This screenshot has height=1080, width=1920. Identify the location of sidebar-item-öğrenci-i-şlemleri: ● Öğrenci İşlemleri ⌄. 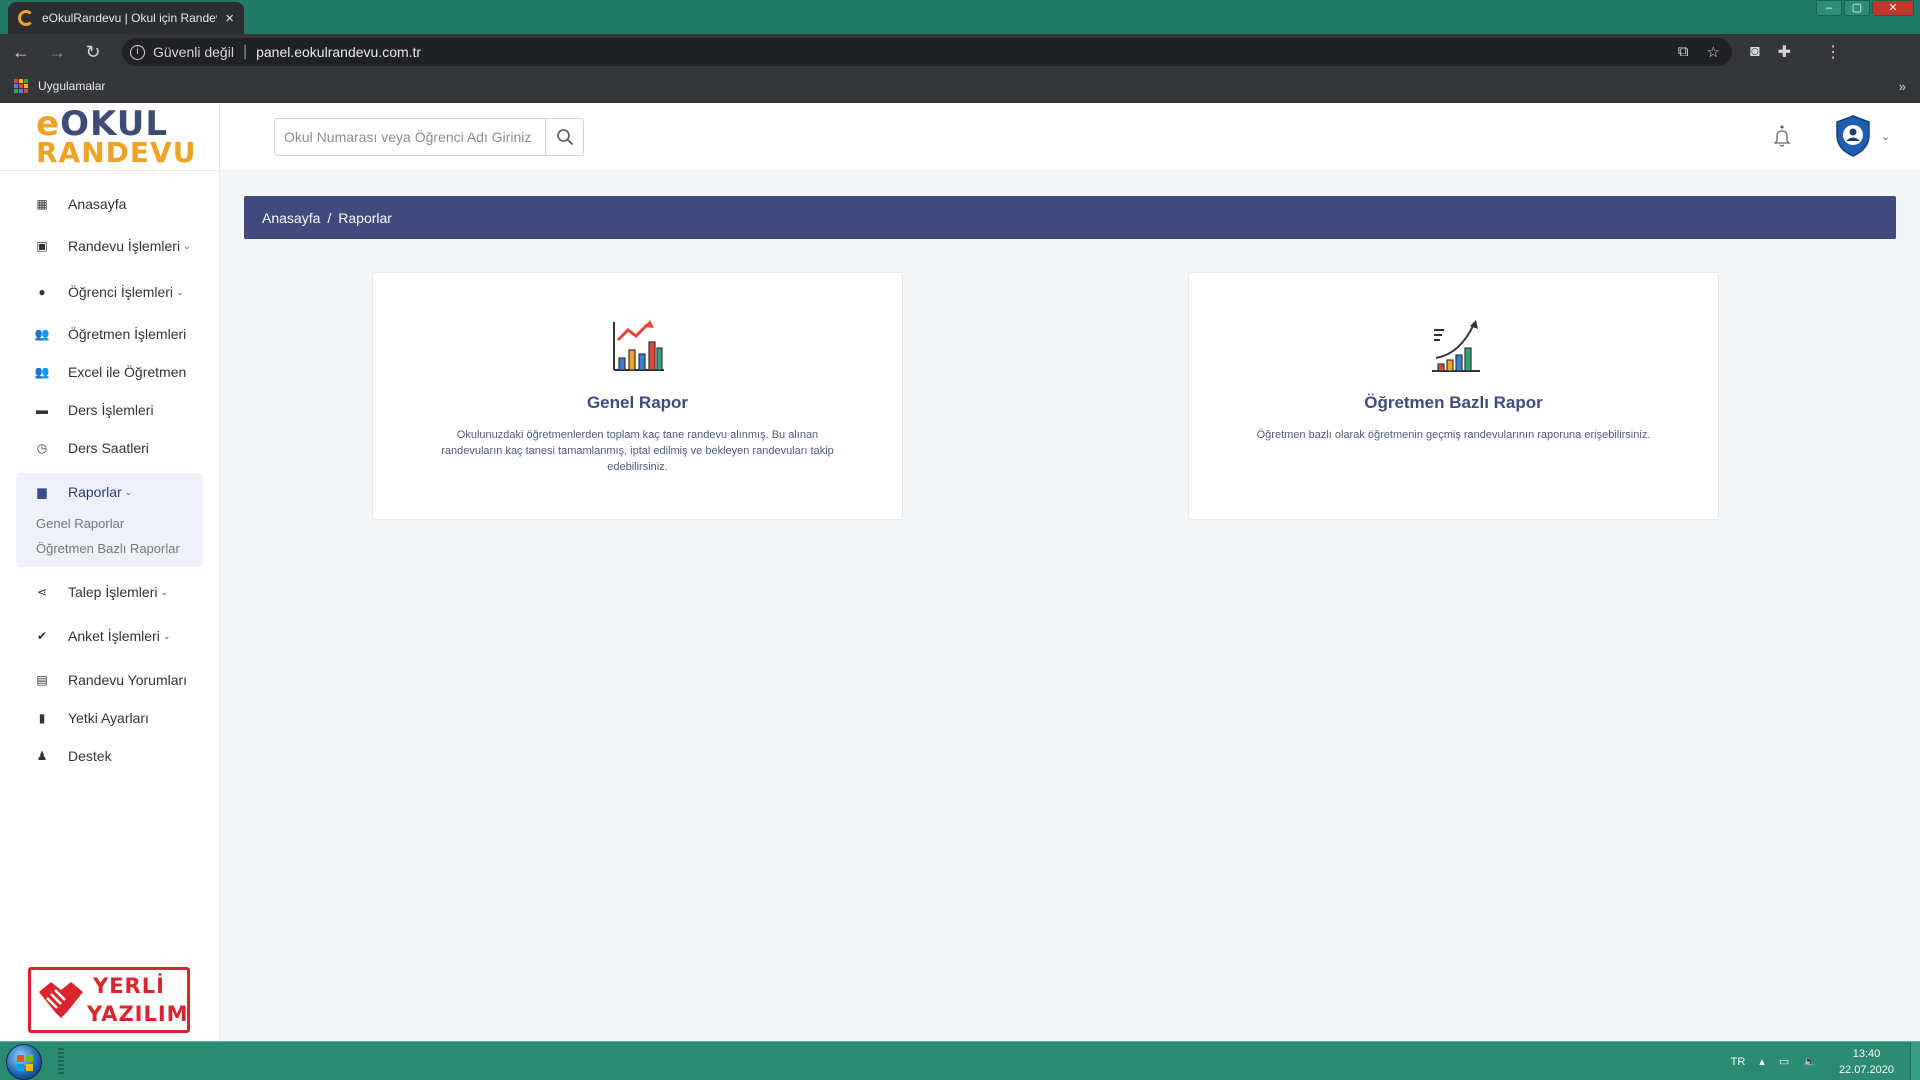
(109, 292).